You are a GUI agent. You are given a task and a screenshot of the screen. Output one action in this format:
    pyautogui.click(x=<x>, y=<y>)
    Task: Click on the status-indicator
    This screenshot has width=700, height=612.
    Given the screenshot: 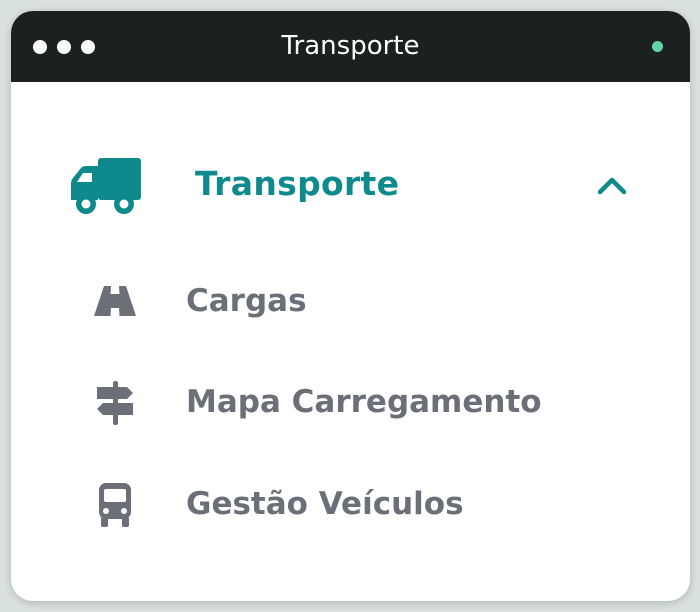 What is the action you would take?
    pyautogui.click(x=657, y=46)
    